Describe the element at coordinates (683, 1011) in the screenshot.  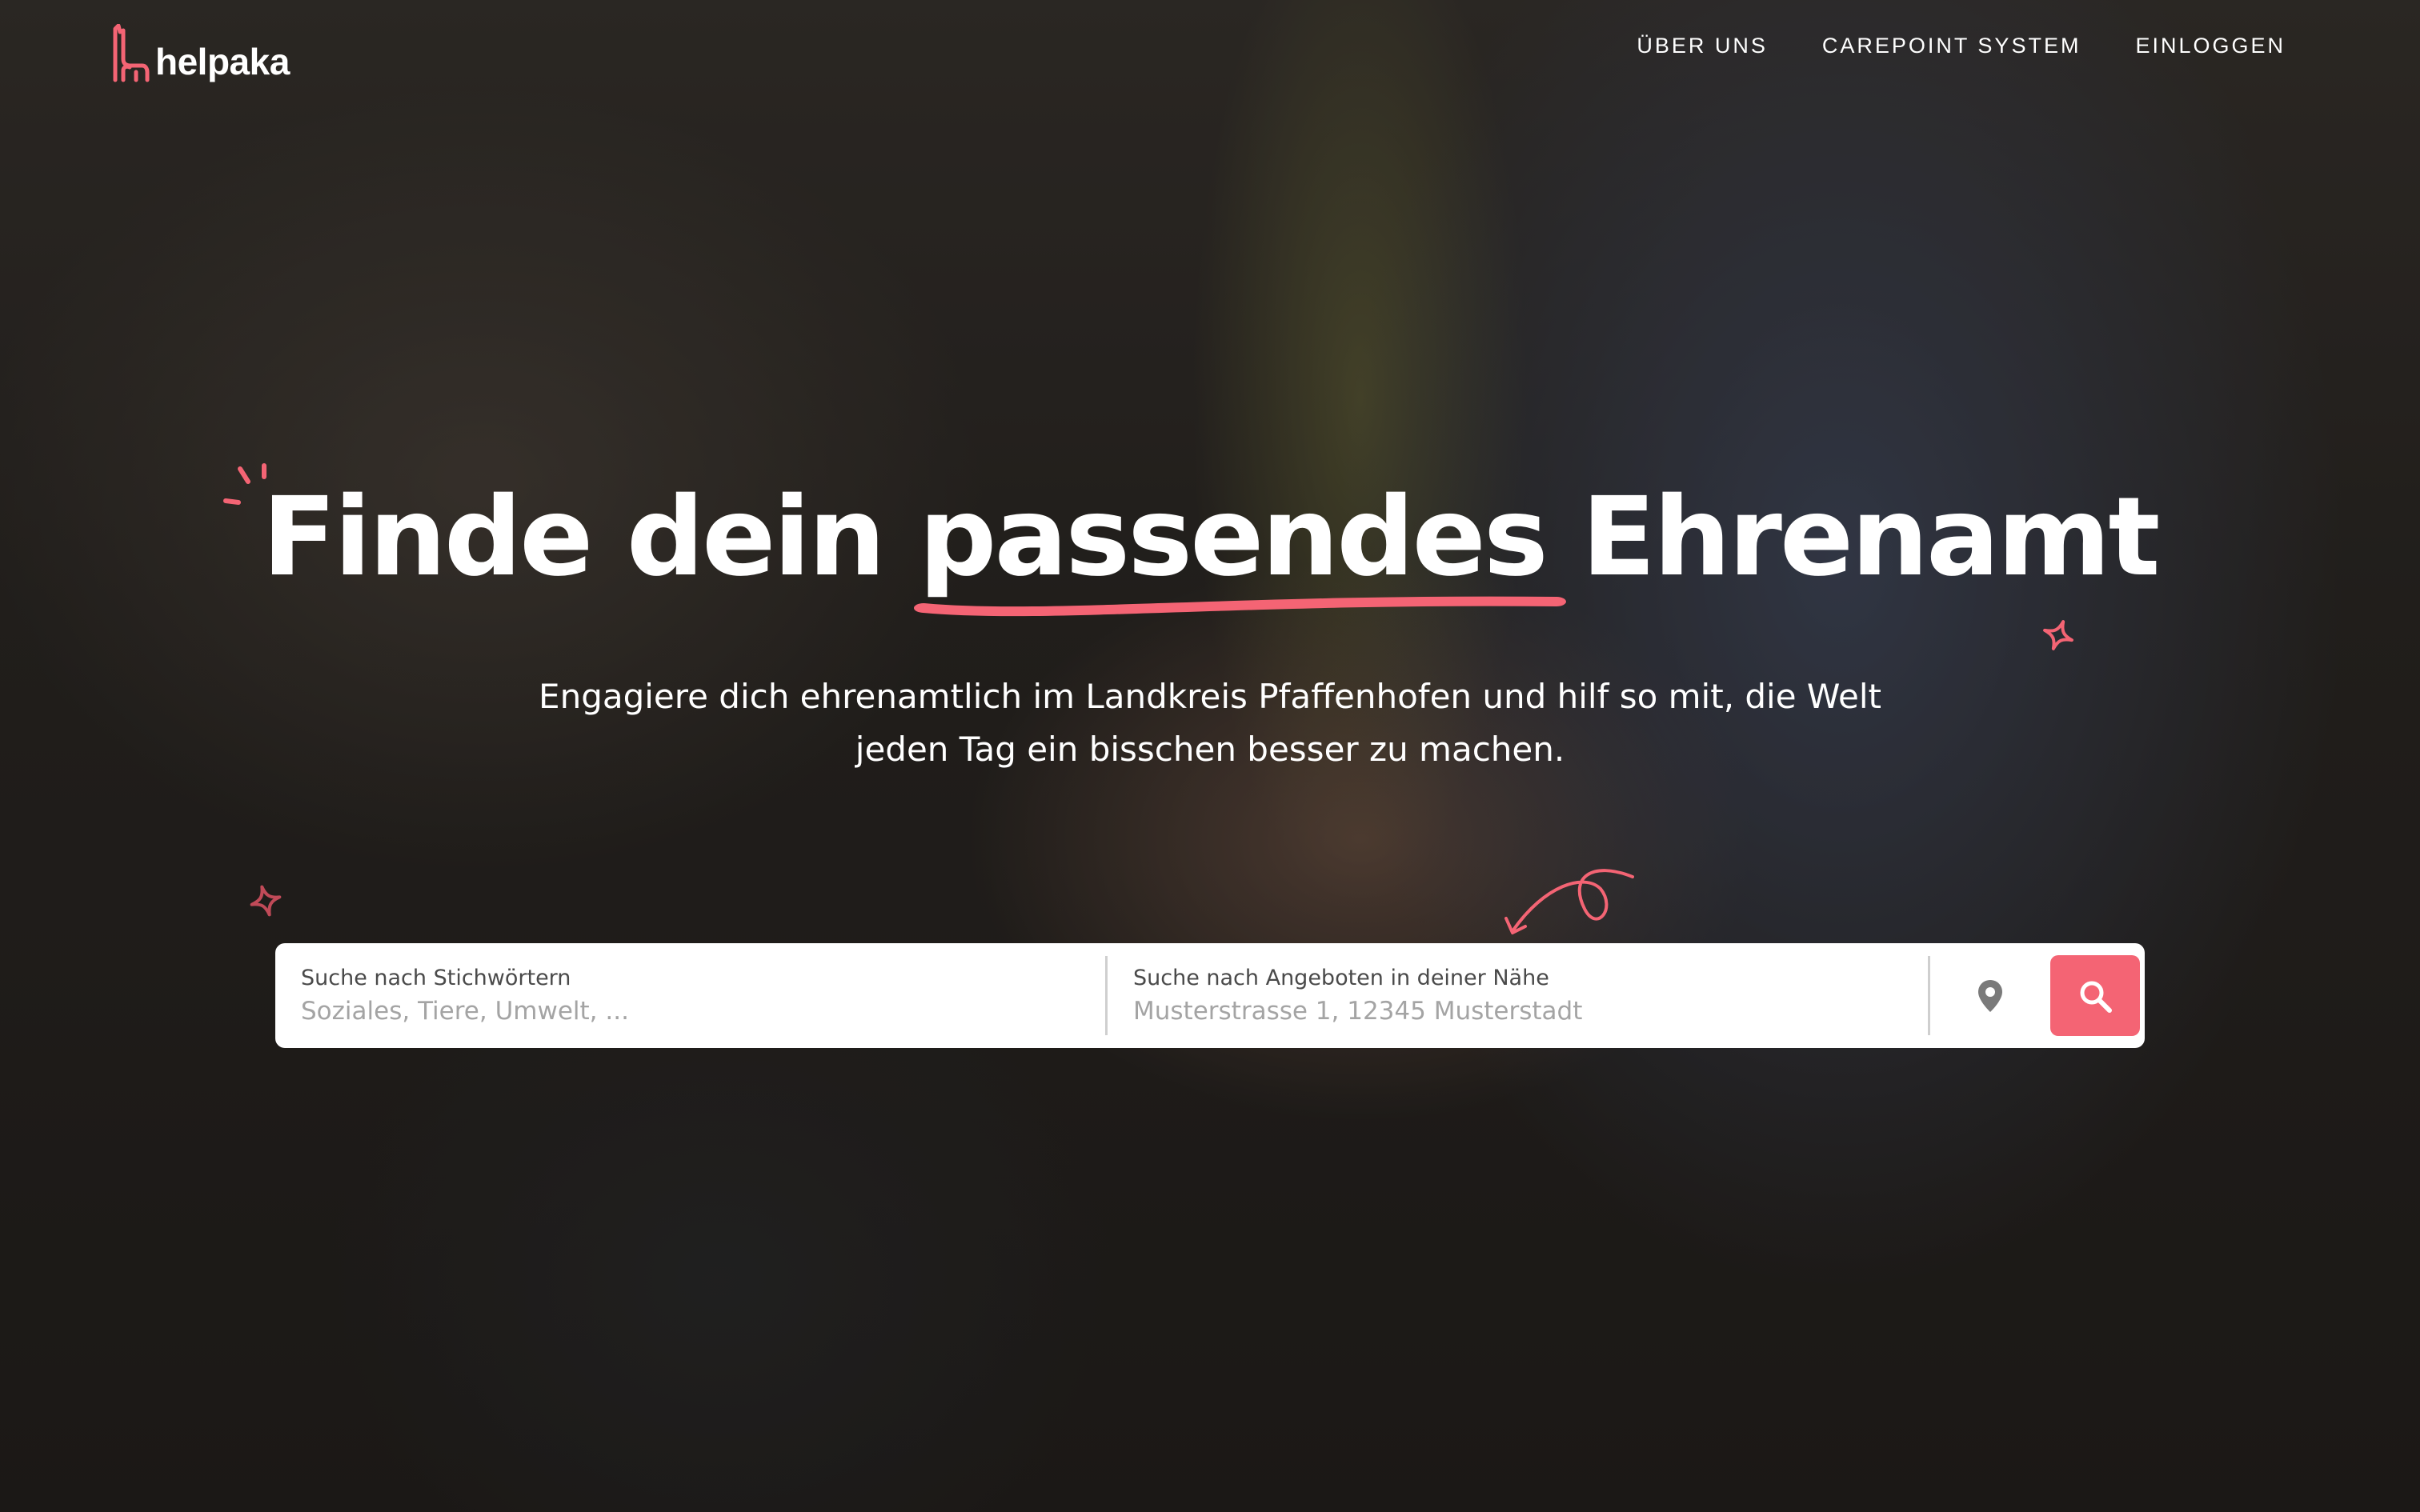
I see `keyword-search-input` at that location.